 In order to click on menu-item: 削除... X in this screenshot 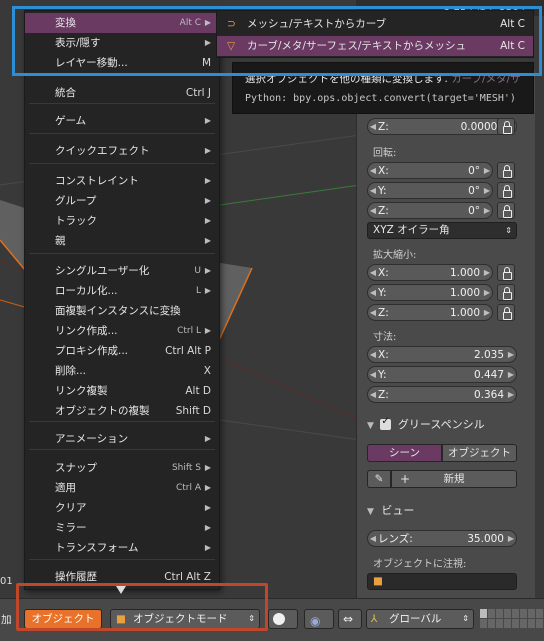, I will do `click(122, 371)`.